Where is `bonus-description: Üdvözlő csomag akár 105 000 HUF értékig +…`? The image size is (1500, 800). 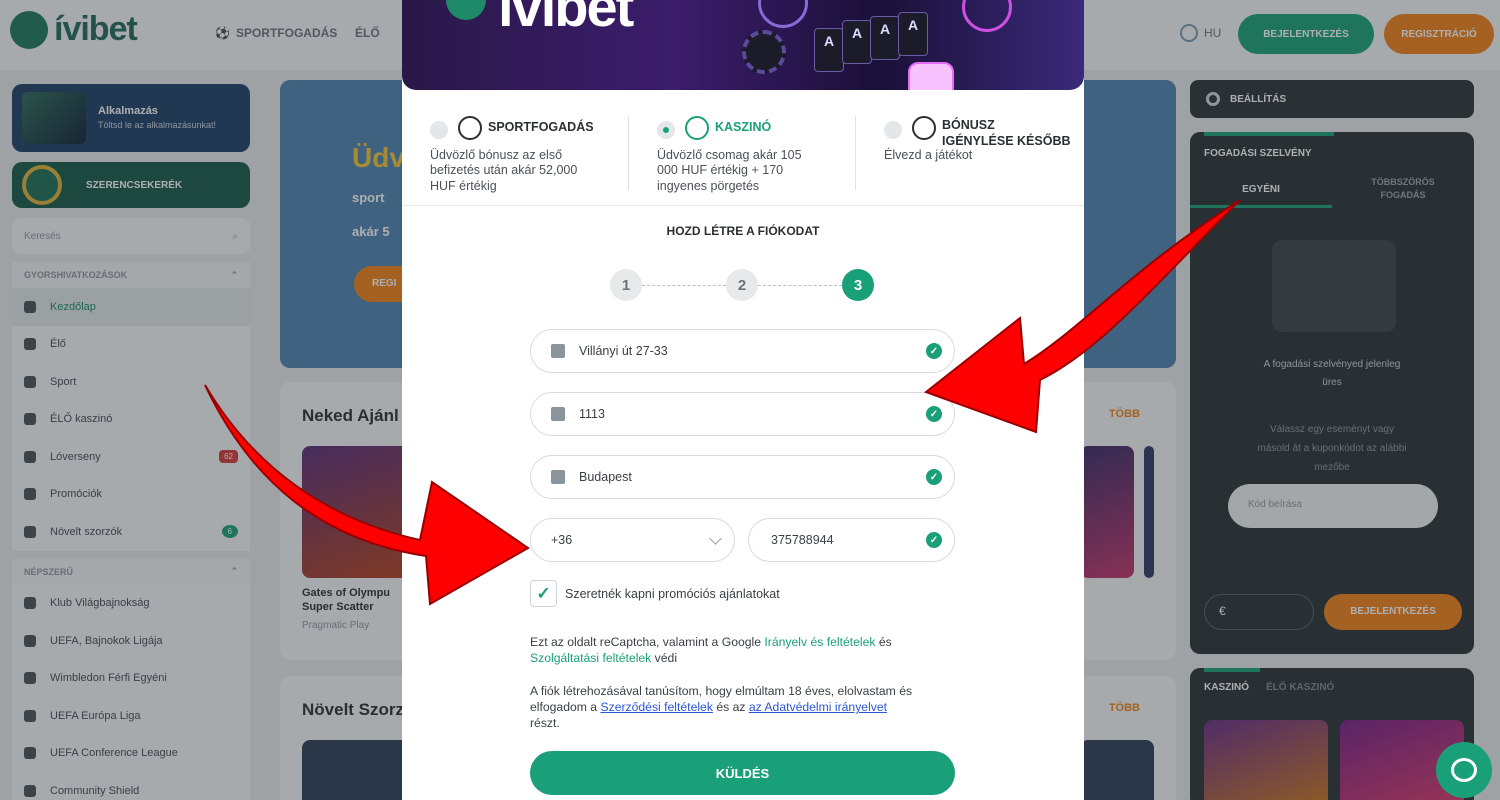 bonus-description: Üdvözlő csomag akár 105 000 HUF értékig +… is located at coordinates (729, 170).